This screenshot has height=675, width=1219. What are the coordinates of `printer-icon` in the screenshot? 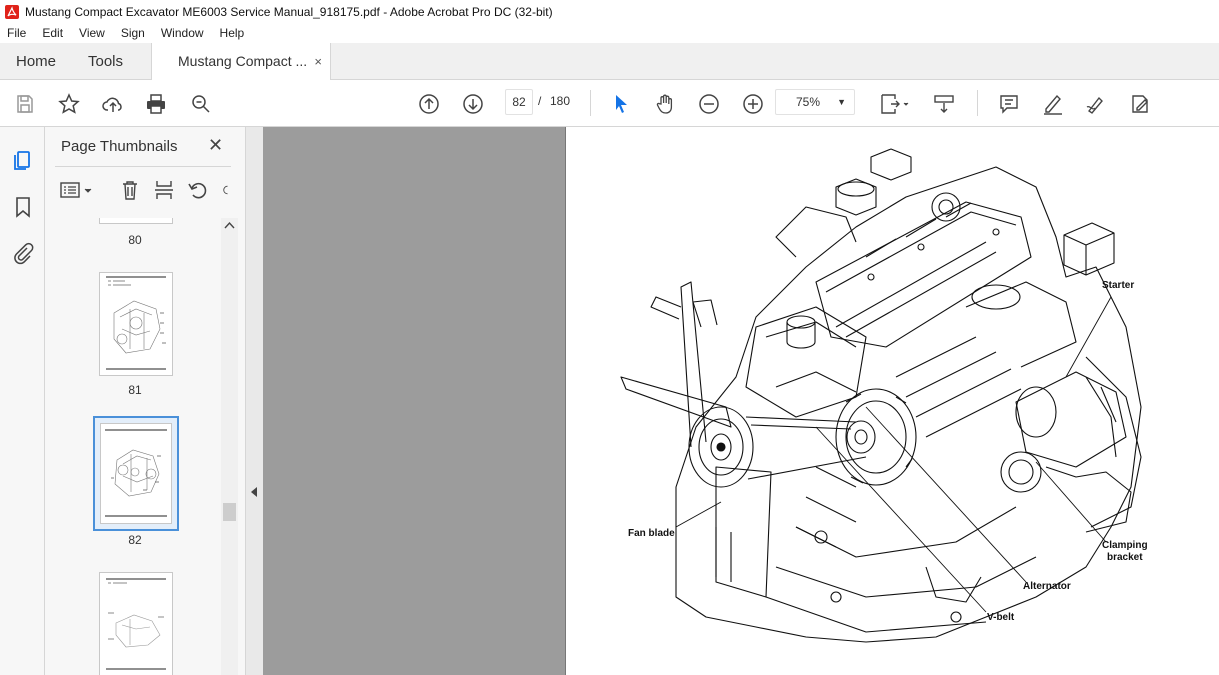 It's located at (156, 104).